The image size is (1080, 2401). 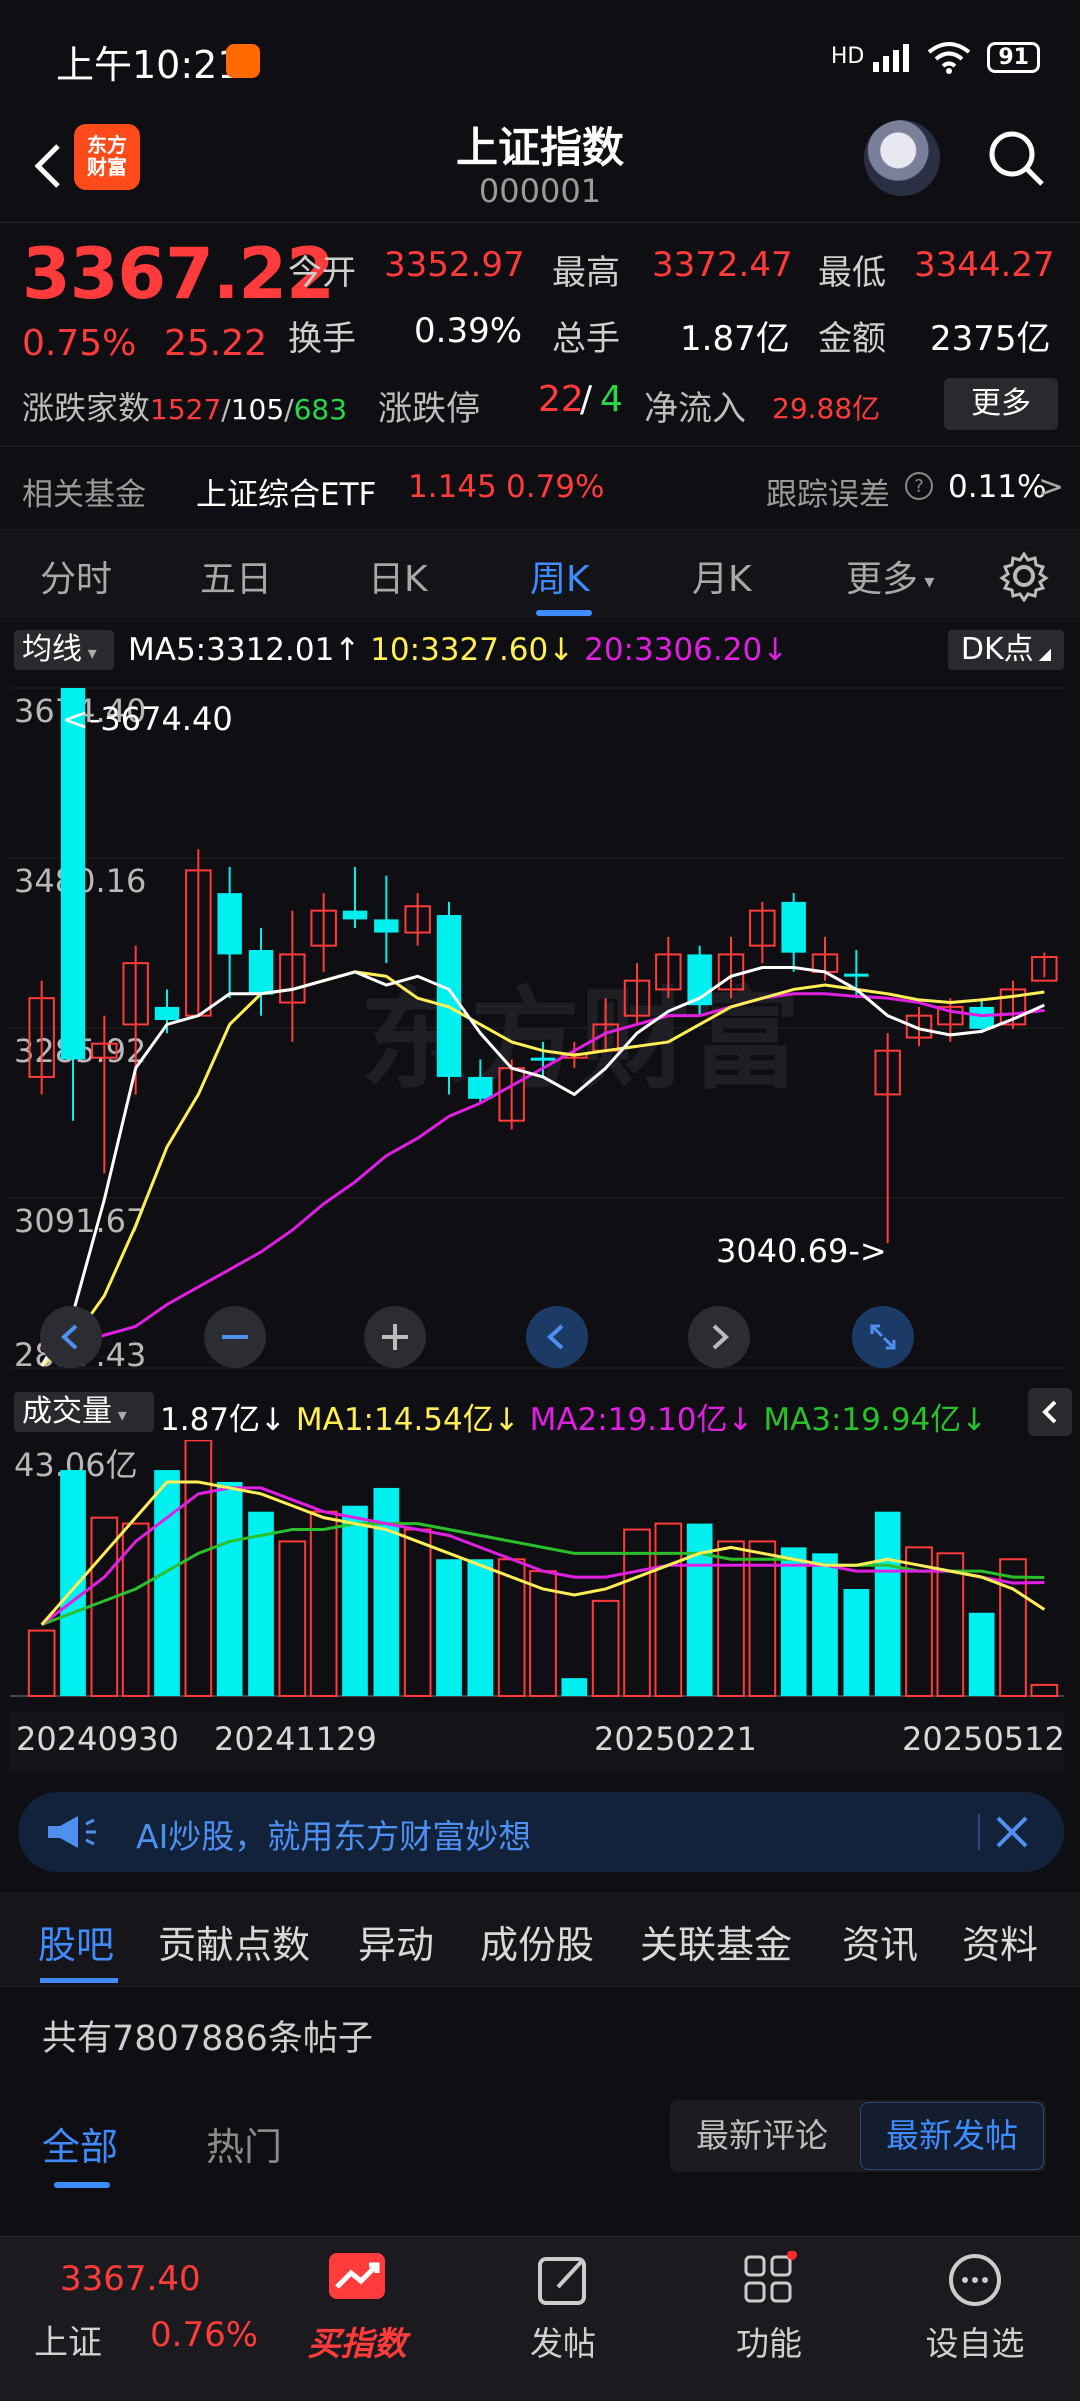 What do you see at coordinates (722, 576) in the screenshot?
I see `tab-monthly-k: 月K` at bounding box center [722, 576].